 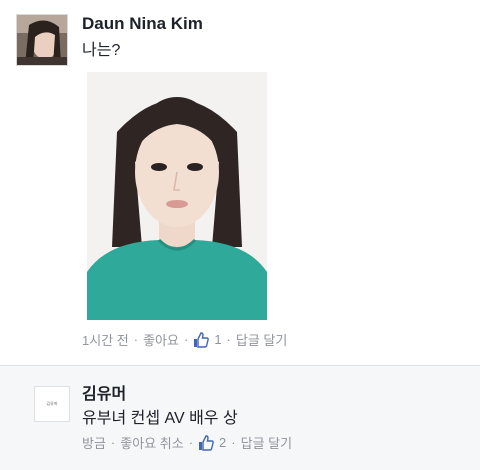 What do you see at coordinates (222, 442) in the screenshot?
I see `reply-like-count: 2` at bounding box center [222, 442].